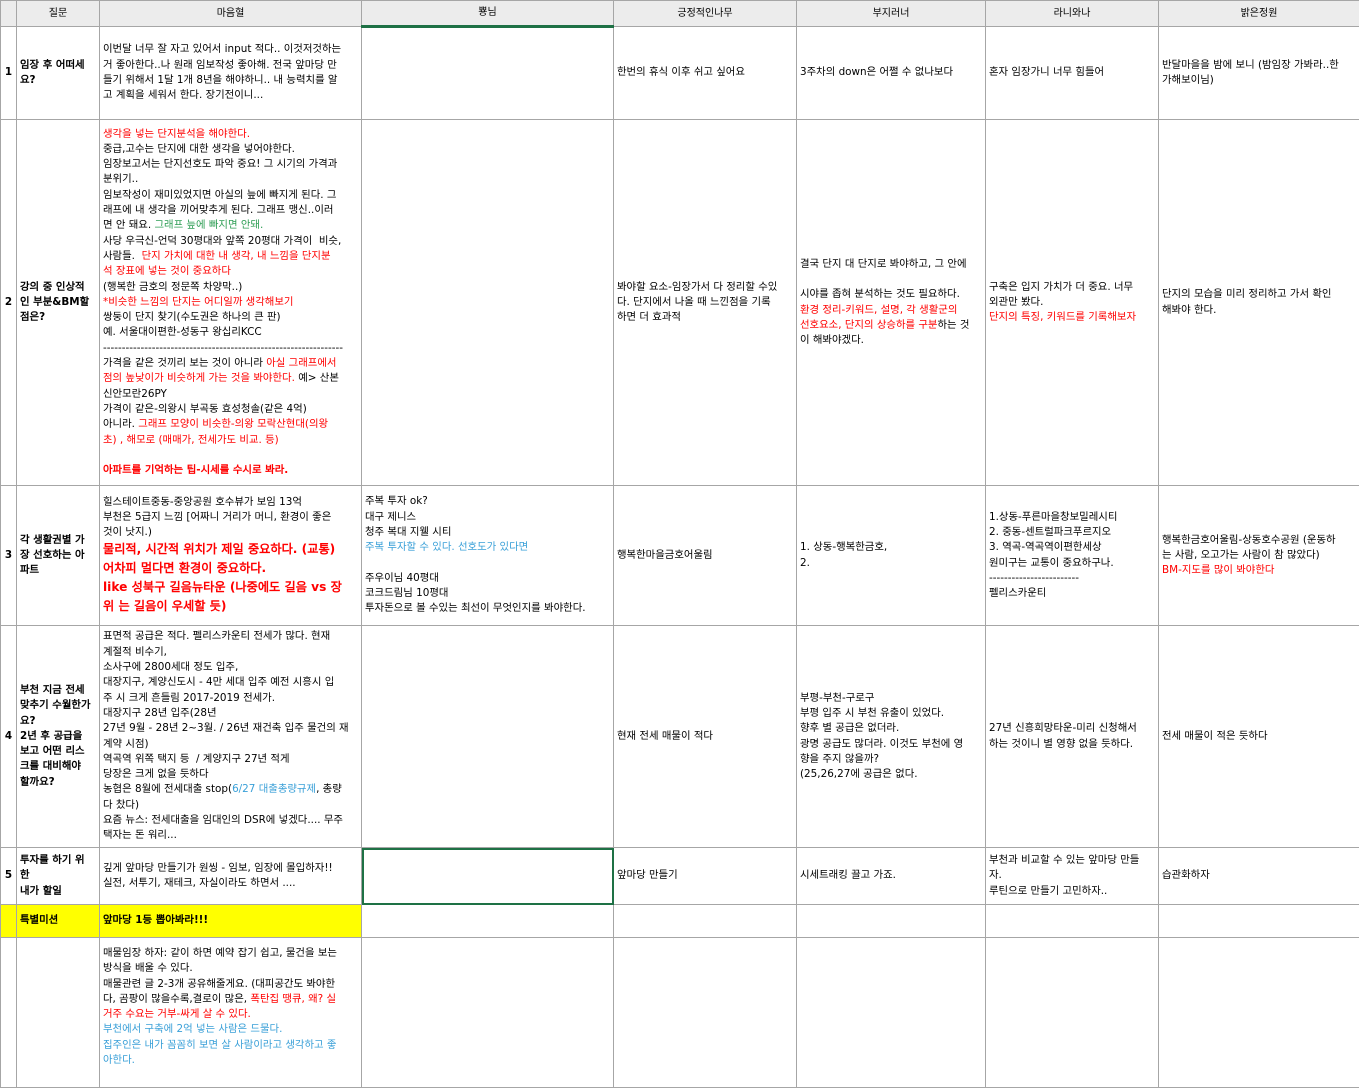 This screenshot has height=1088, width=1359. What do you see at coordinates (230, 363) in the screenshot?
I see `cell-line: 가격을 같은 것끼리 보는 것이 아니라 아실 그래프에서` at bounding box center [230, 363].